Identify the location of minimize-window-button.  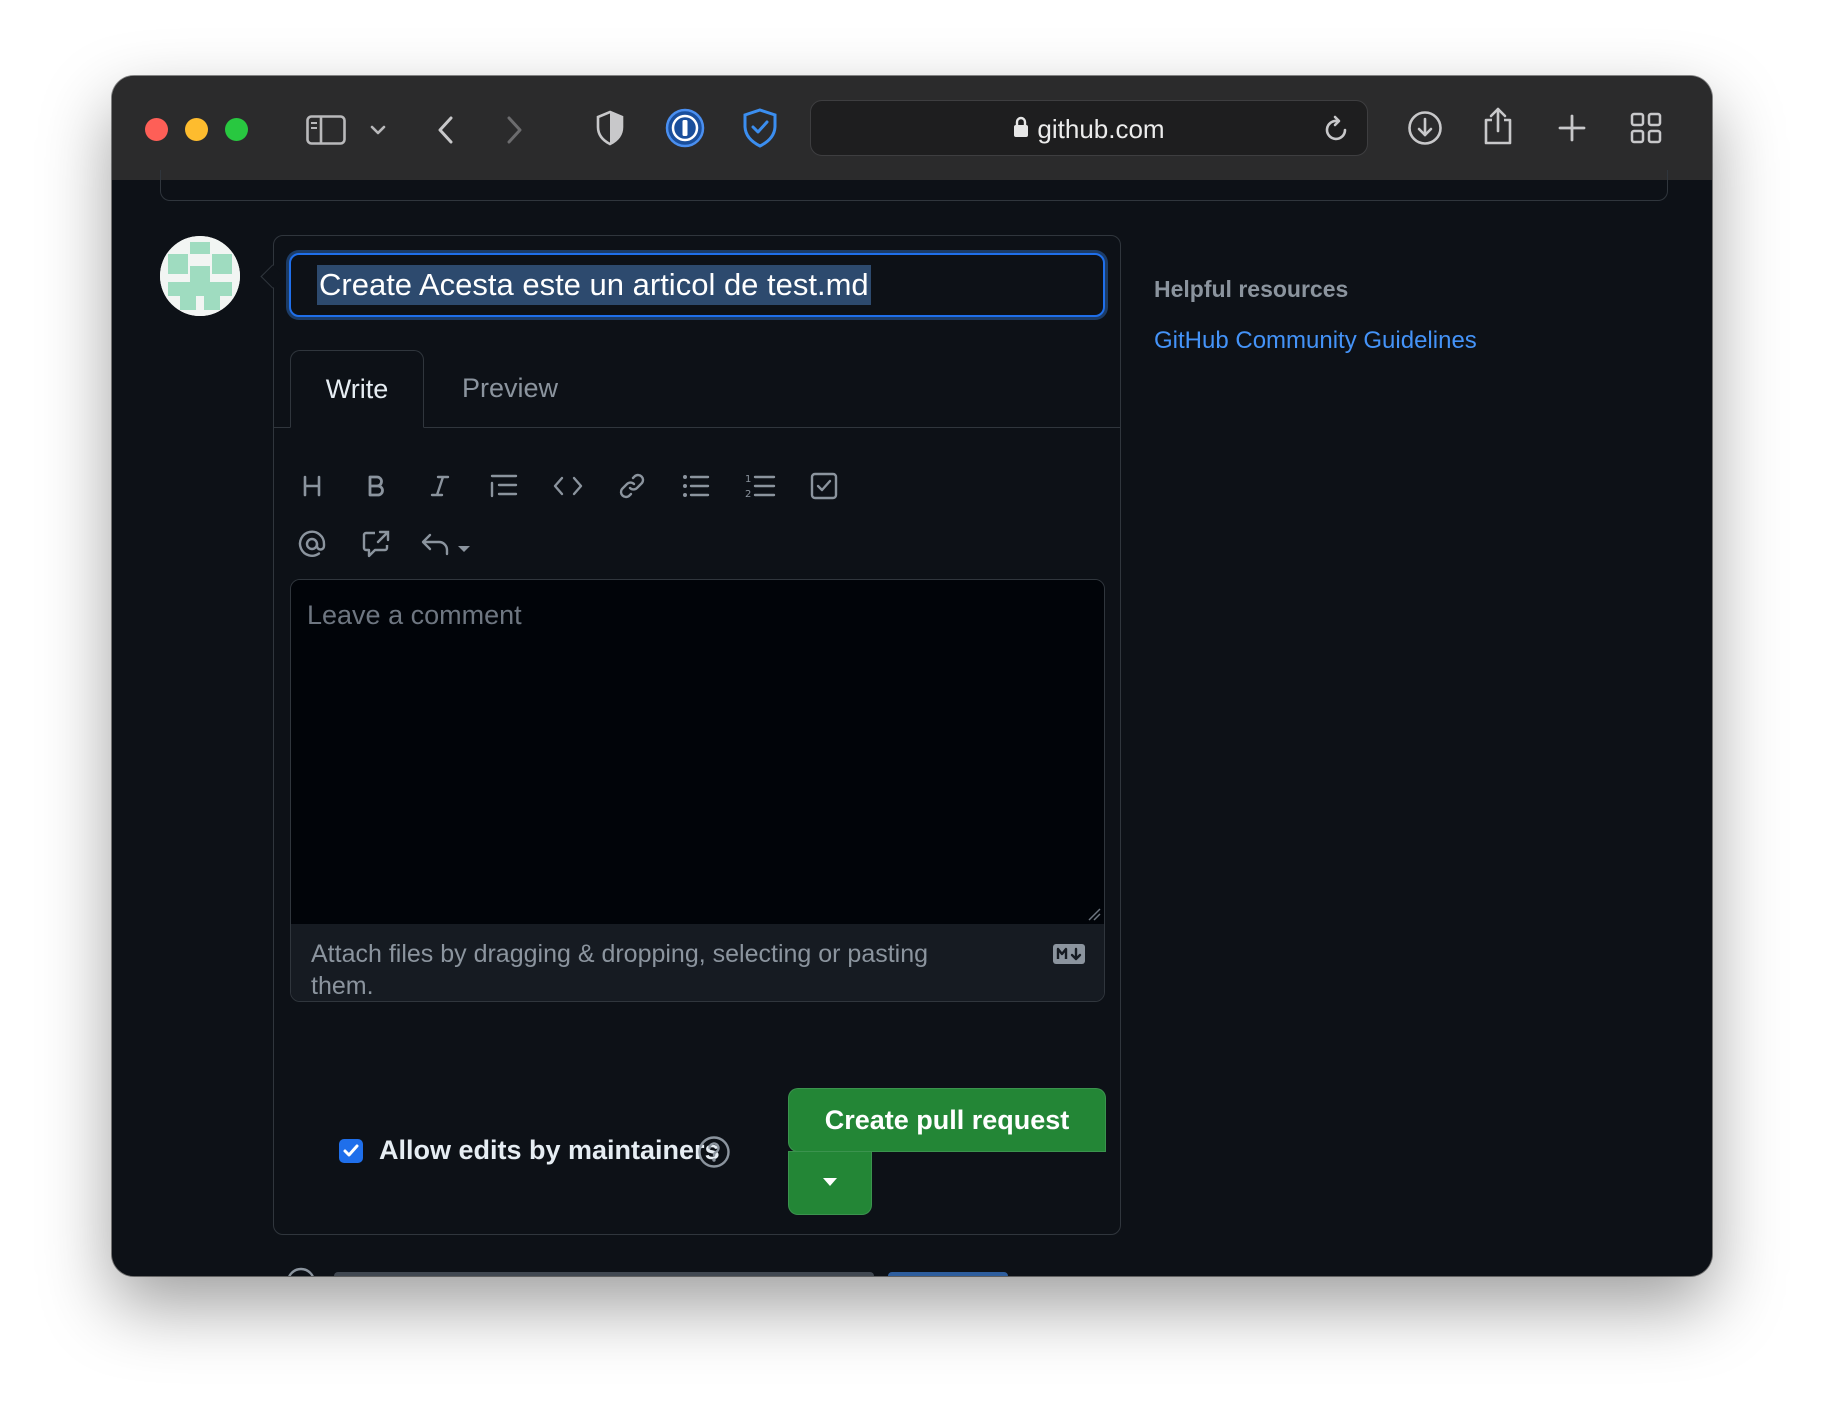
(196, 129).